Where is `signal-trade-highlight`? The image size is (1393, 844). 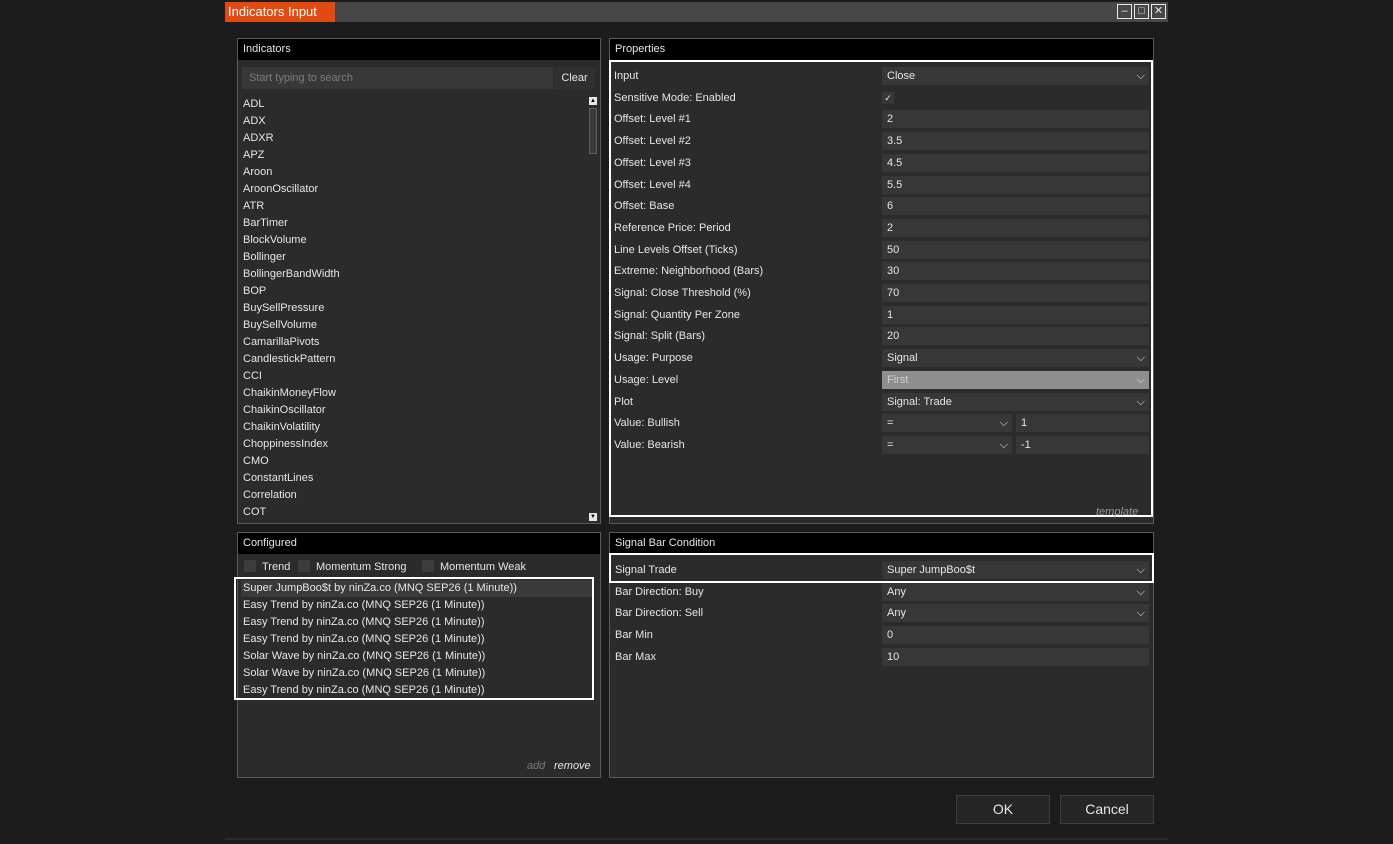
signal-trade-highlight is located at coordinates (881, 568).